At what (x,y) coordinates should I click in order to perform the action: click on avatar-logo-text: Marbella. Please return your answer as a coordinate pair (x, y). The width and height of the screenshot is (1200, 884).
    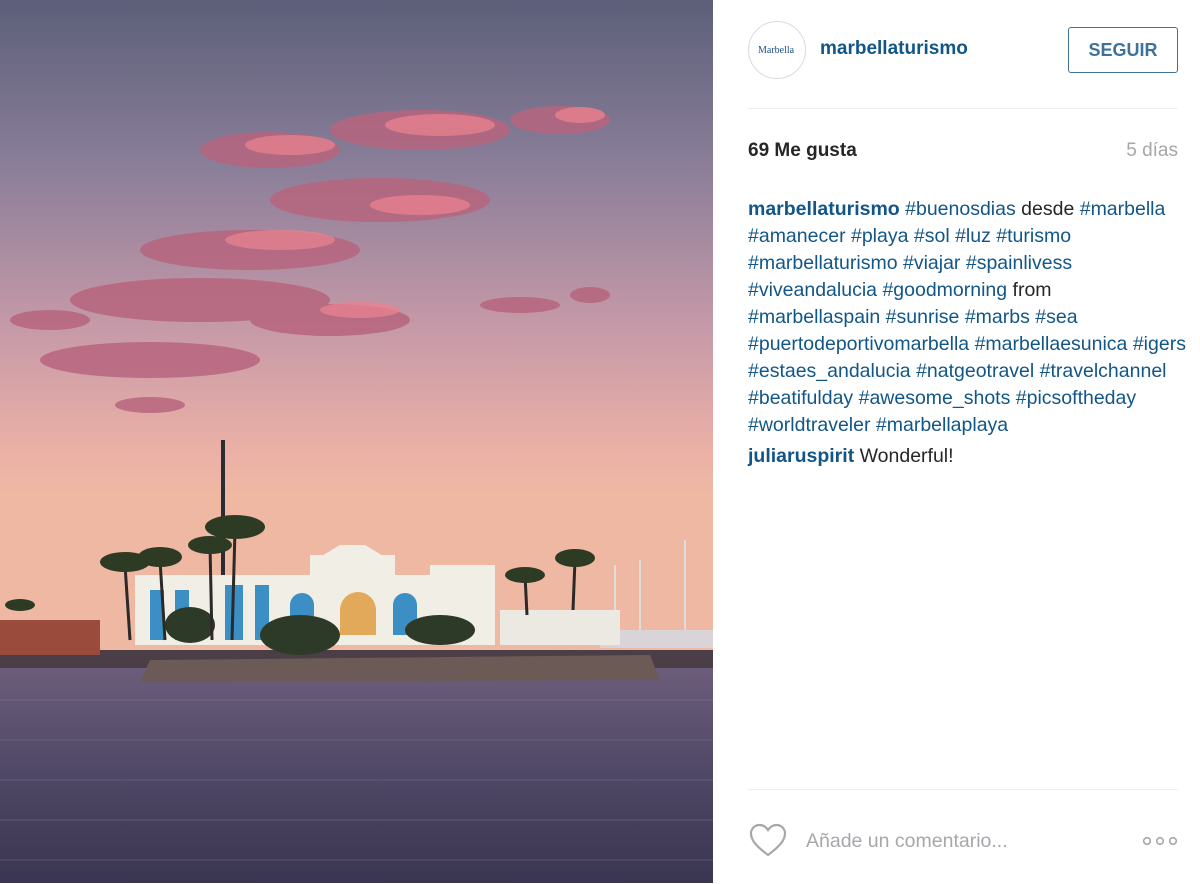
    Looking at the image, I should click on (776, 50).